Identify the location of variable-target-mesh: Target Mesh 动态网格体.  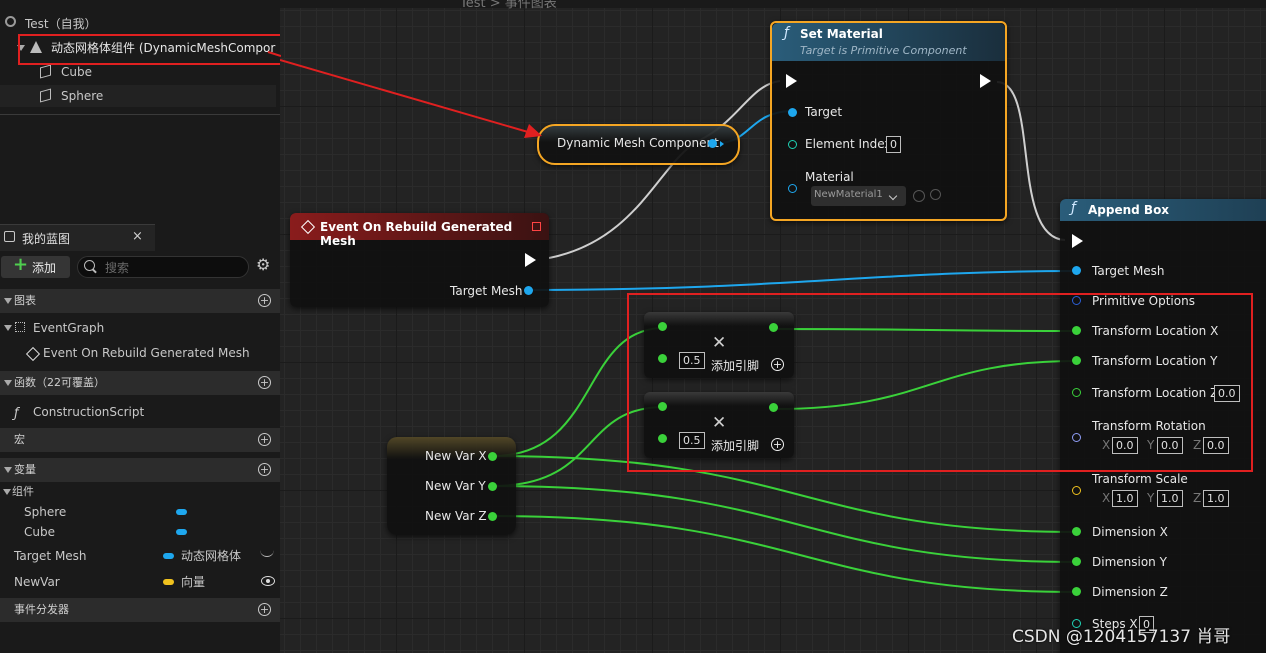
(140, 556).